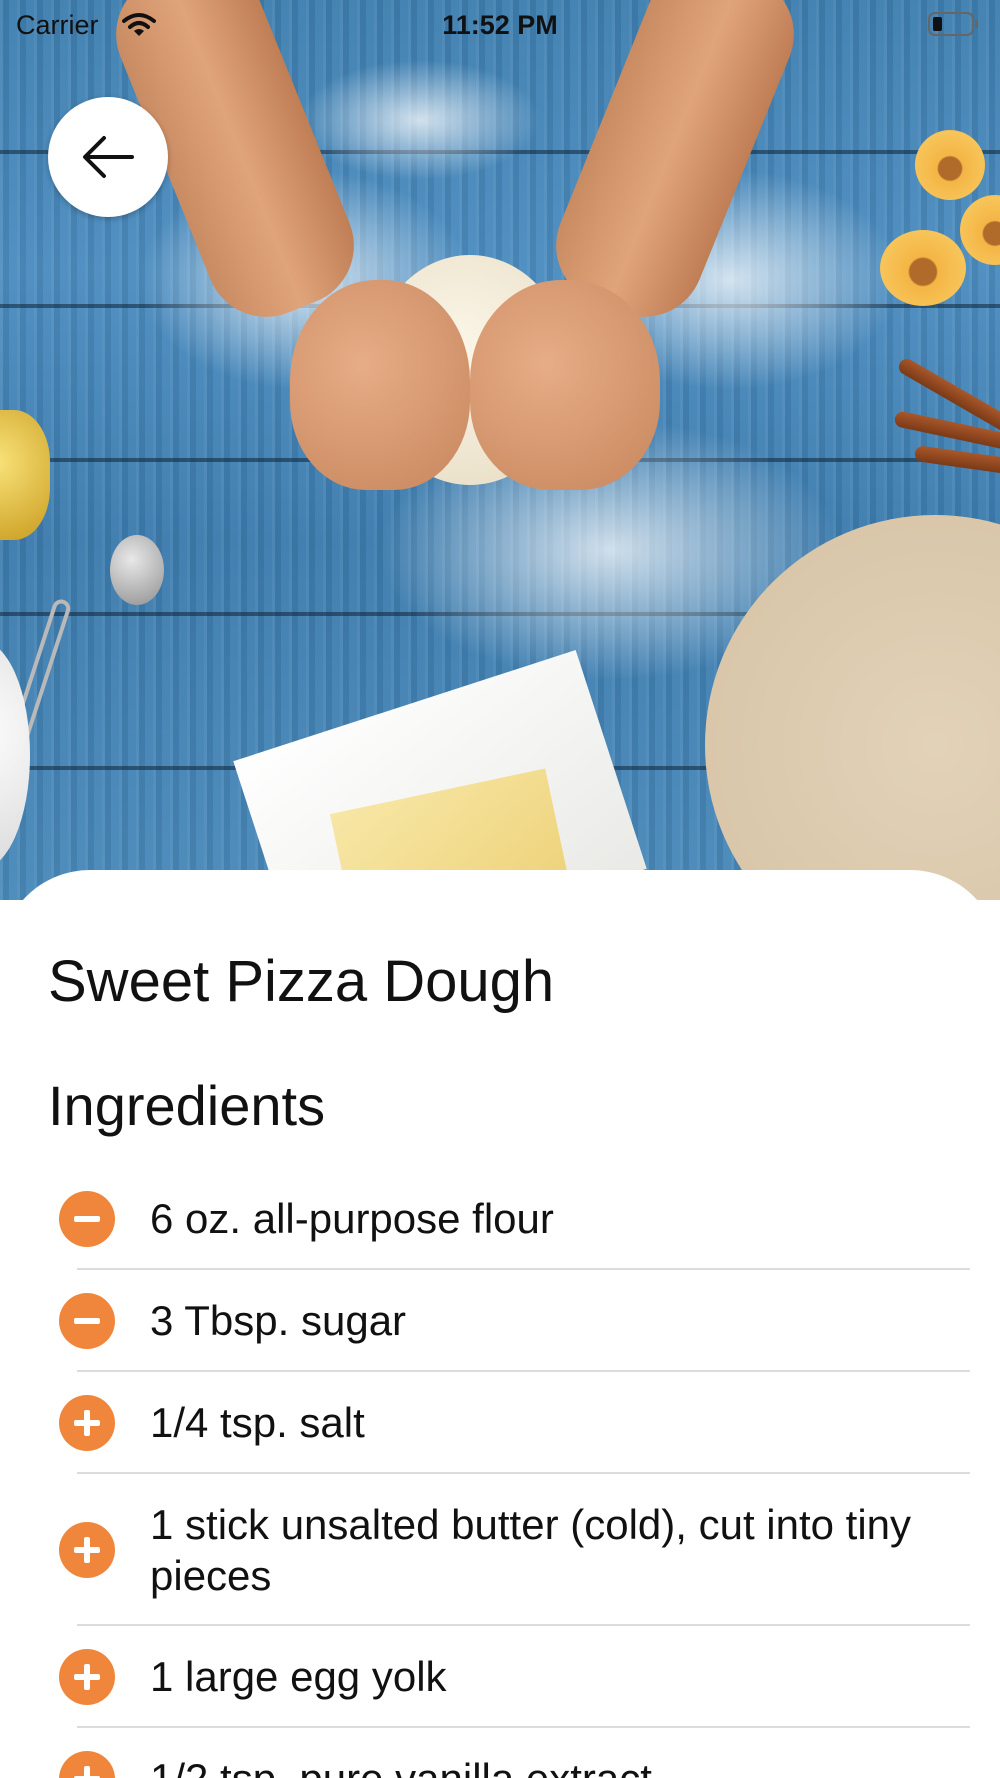  I want to click on ingredient-row: 1/4 tsp. salt, so click(500, 1423).